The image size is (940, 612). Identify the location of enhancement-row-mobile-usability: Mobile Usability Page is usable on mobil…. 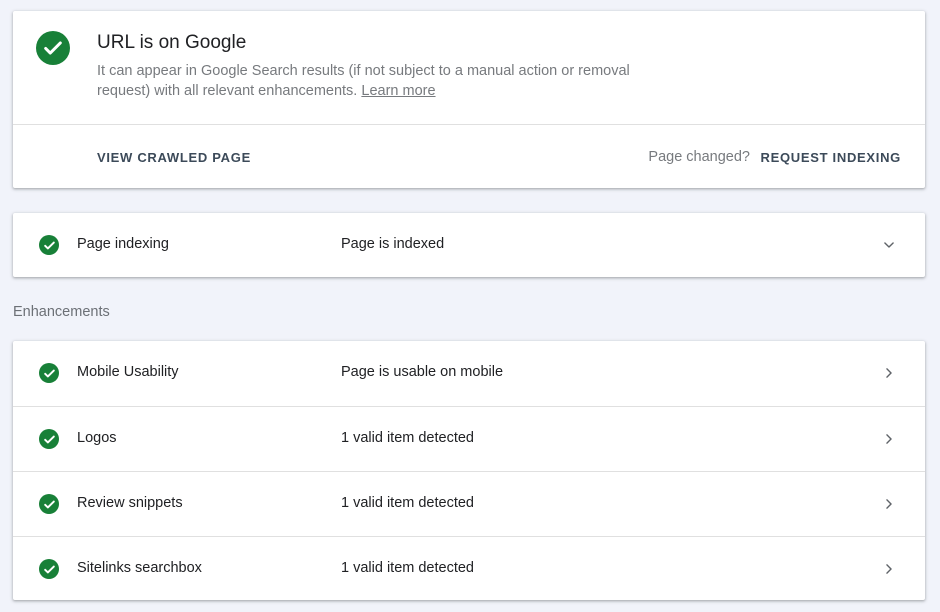
(469, 373).